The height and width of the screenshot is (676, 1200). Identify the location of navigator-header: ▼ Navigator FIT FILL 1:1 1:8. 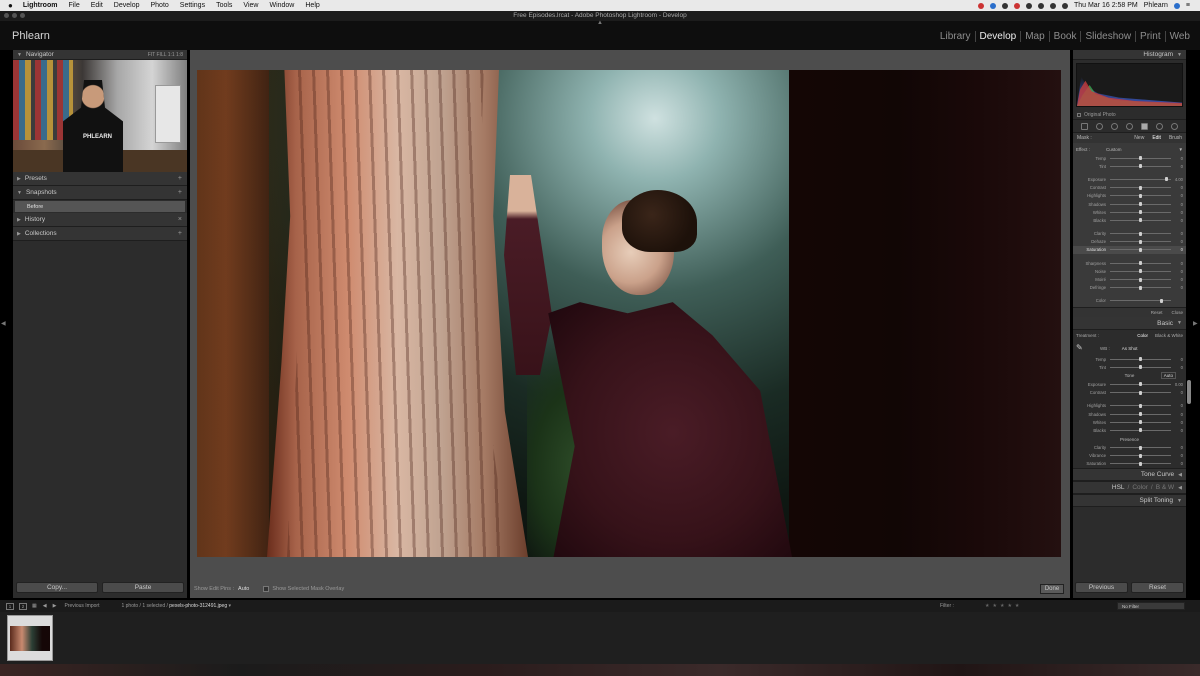
(100, 55).